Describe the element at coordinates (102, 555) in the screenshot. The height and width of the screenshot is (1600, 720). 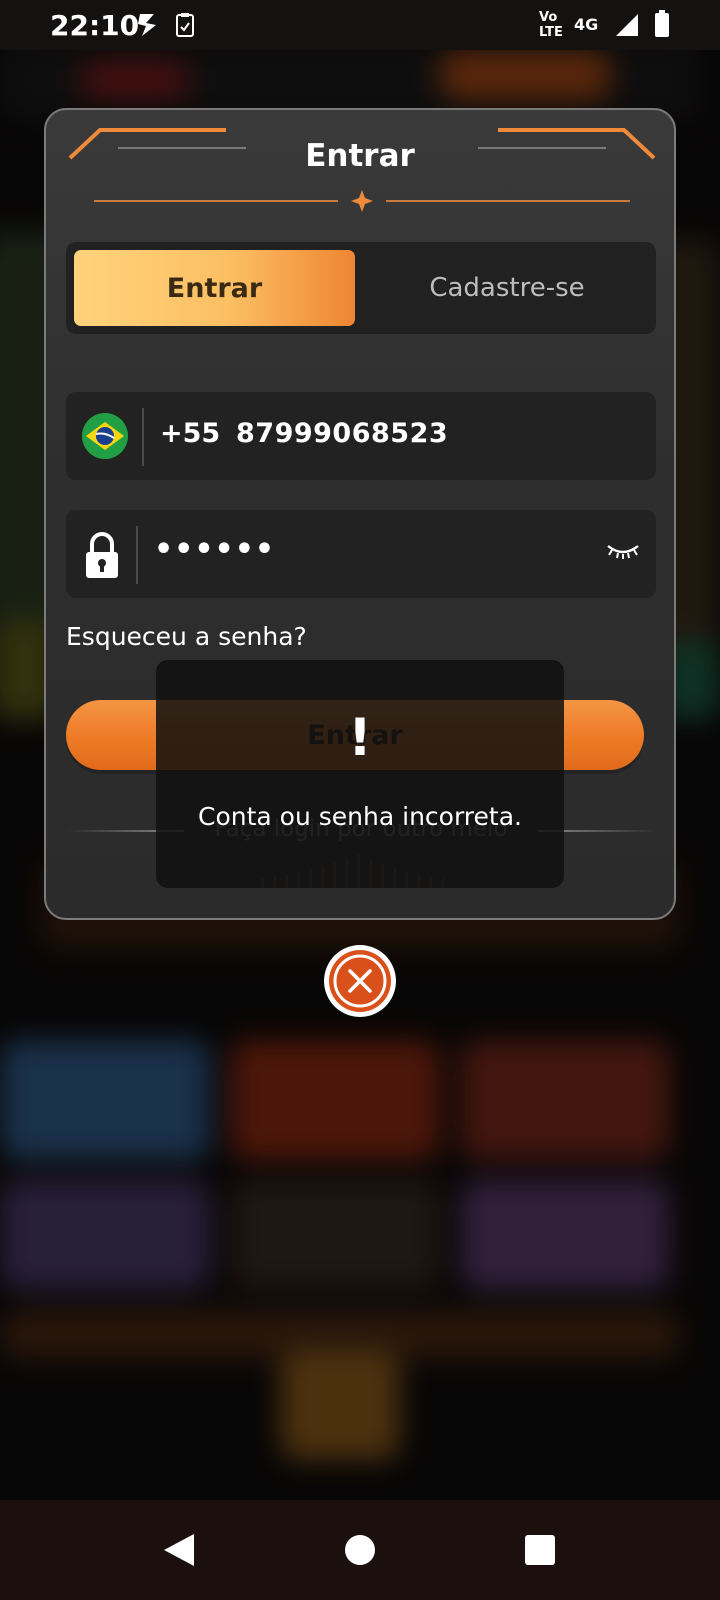
I see `lock-icon` at that location.